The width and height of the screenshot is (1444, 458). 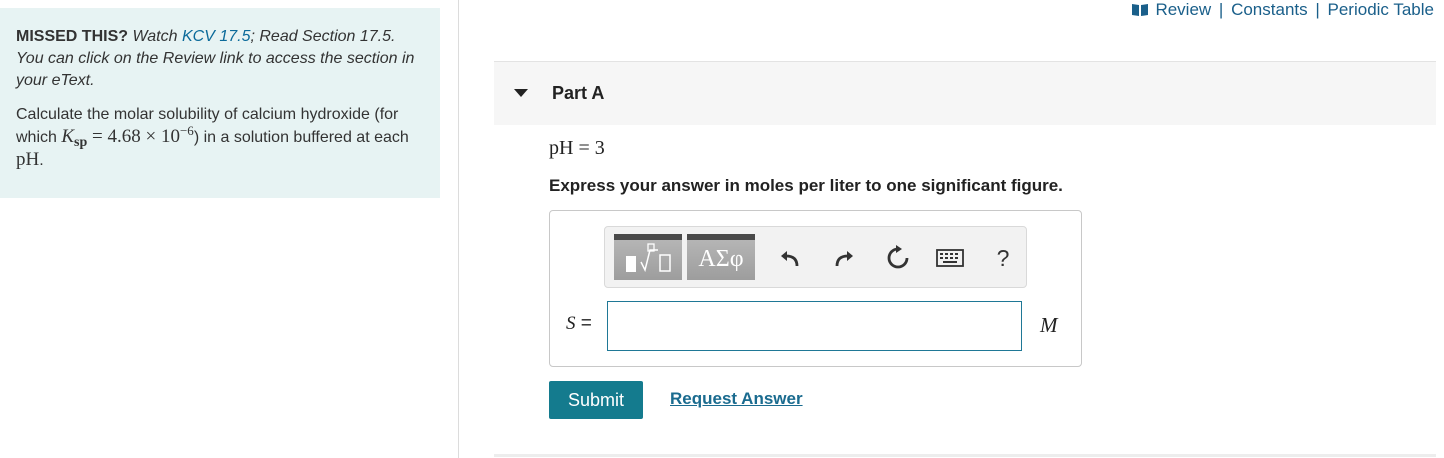 I want to click on periodic-table-link: Periodic Table, so click(x=1381, y=9).